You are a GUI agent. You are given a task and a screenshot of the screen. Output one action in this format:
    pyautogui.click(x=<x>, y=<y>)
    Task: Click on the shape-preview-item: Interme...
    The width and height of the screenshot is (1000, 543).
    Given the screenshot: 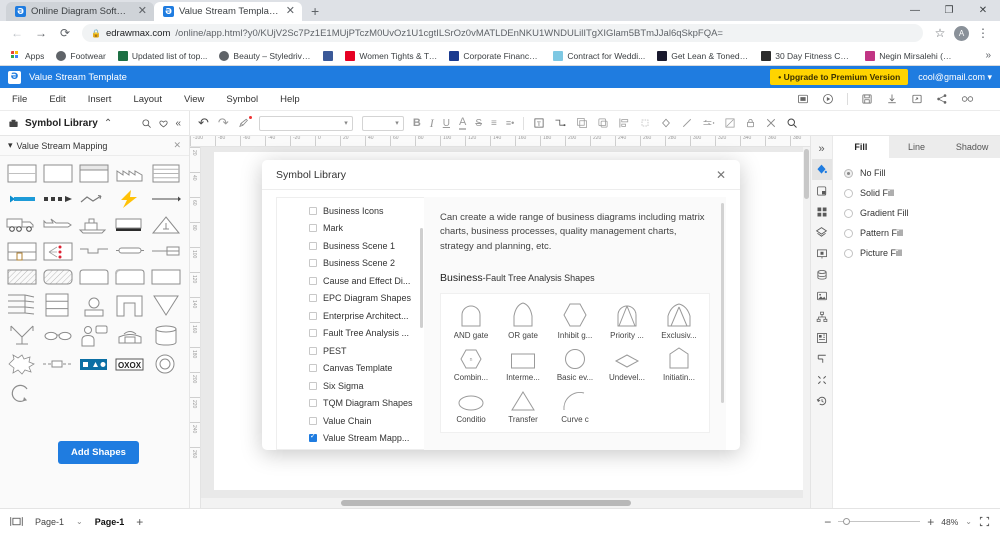 What is the action you would take?
    pyautogui.click(x=523, y=363)
    